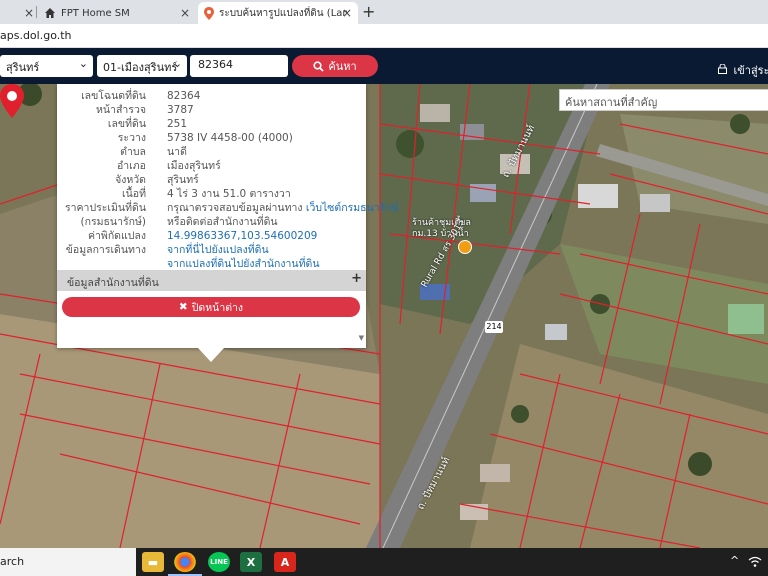 The height and width of the screenshot is (576, 768). What do you see at coordinates (239, 66) in the screenshot?
I see `parcel-number-input: 82364` at bounding box center [239, 66].